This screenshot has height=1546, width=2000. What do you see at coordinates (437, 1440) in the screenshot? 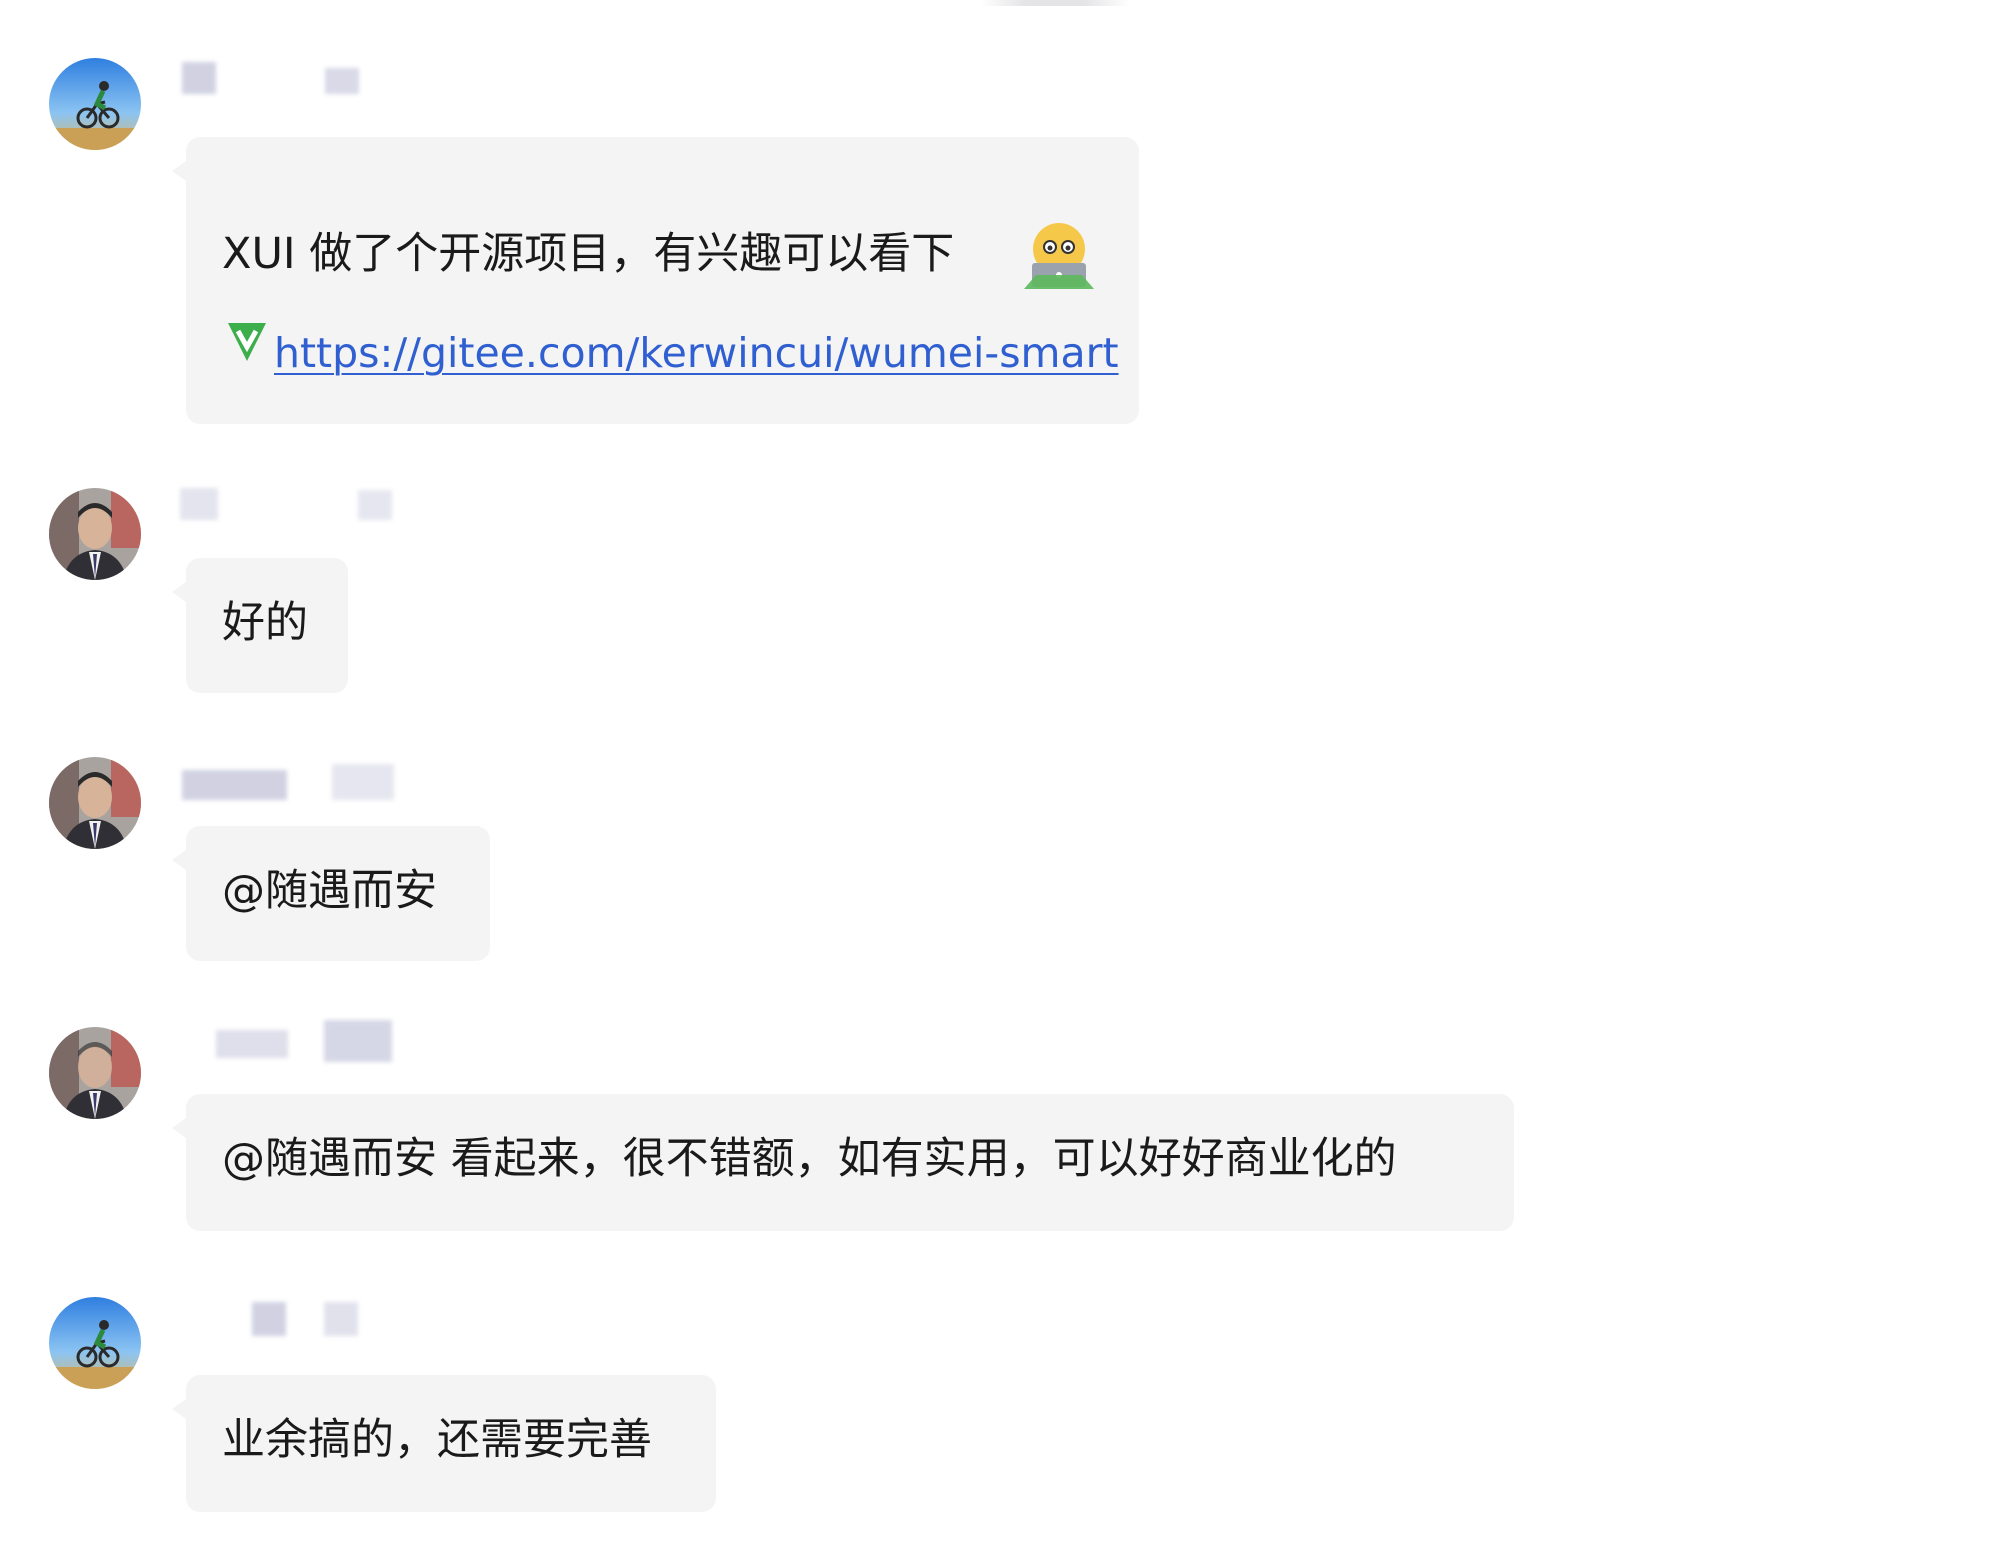
I see `message-text: 业余搞的，还需要完善` at bounding box center [437, 1440].